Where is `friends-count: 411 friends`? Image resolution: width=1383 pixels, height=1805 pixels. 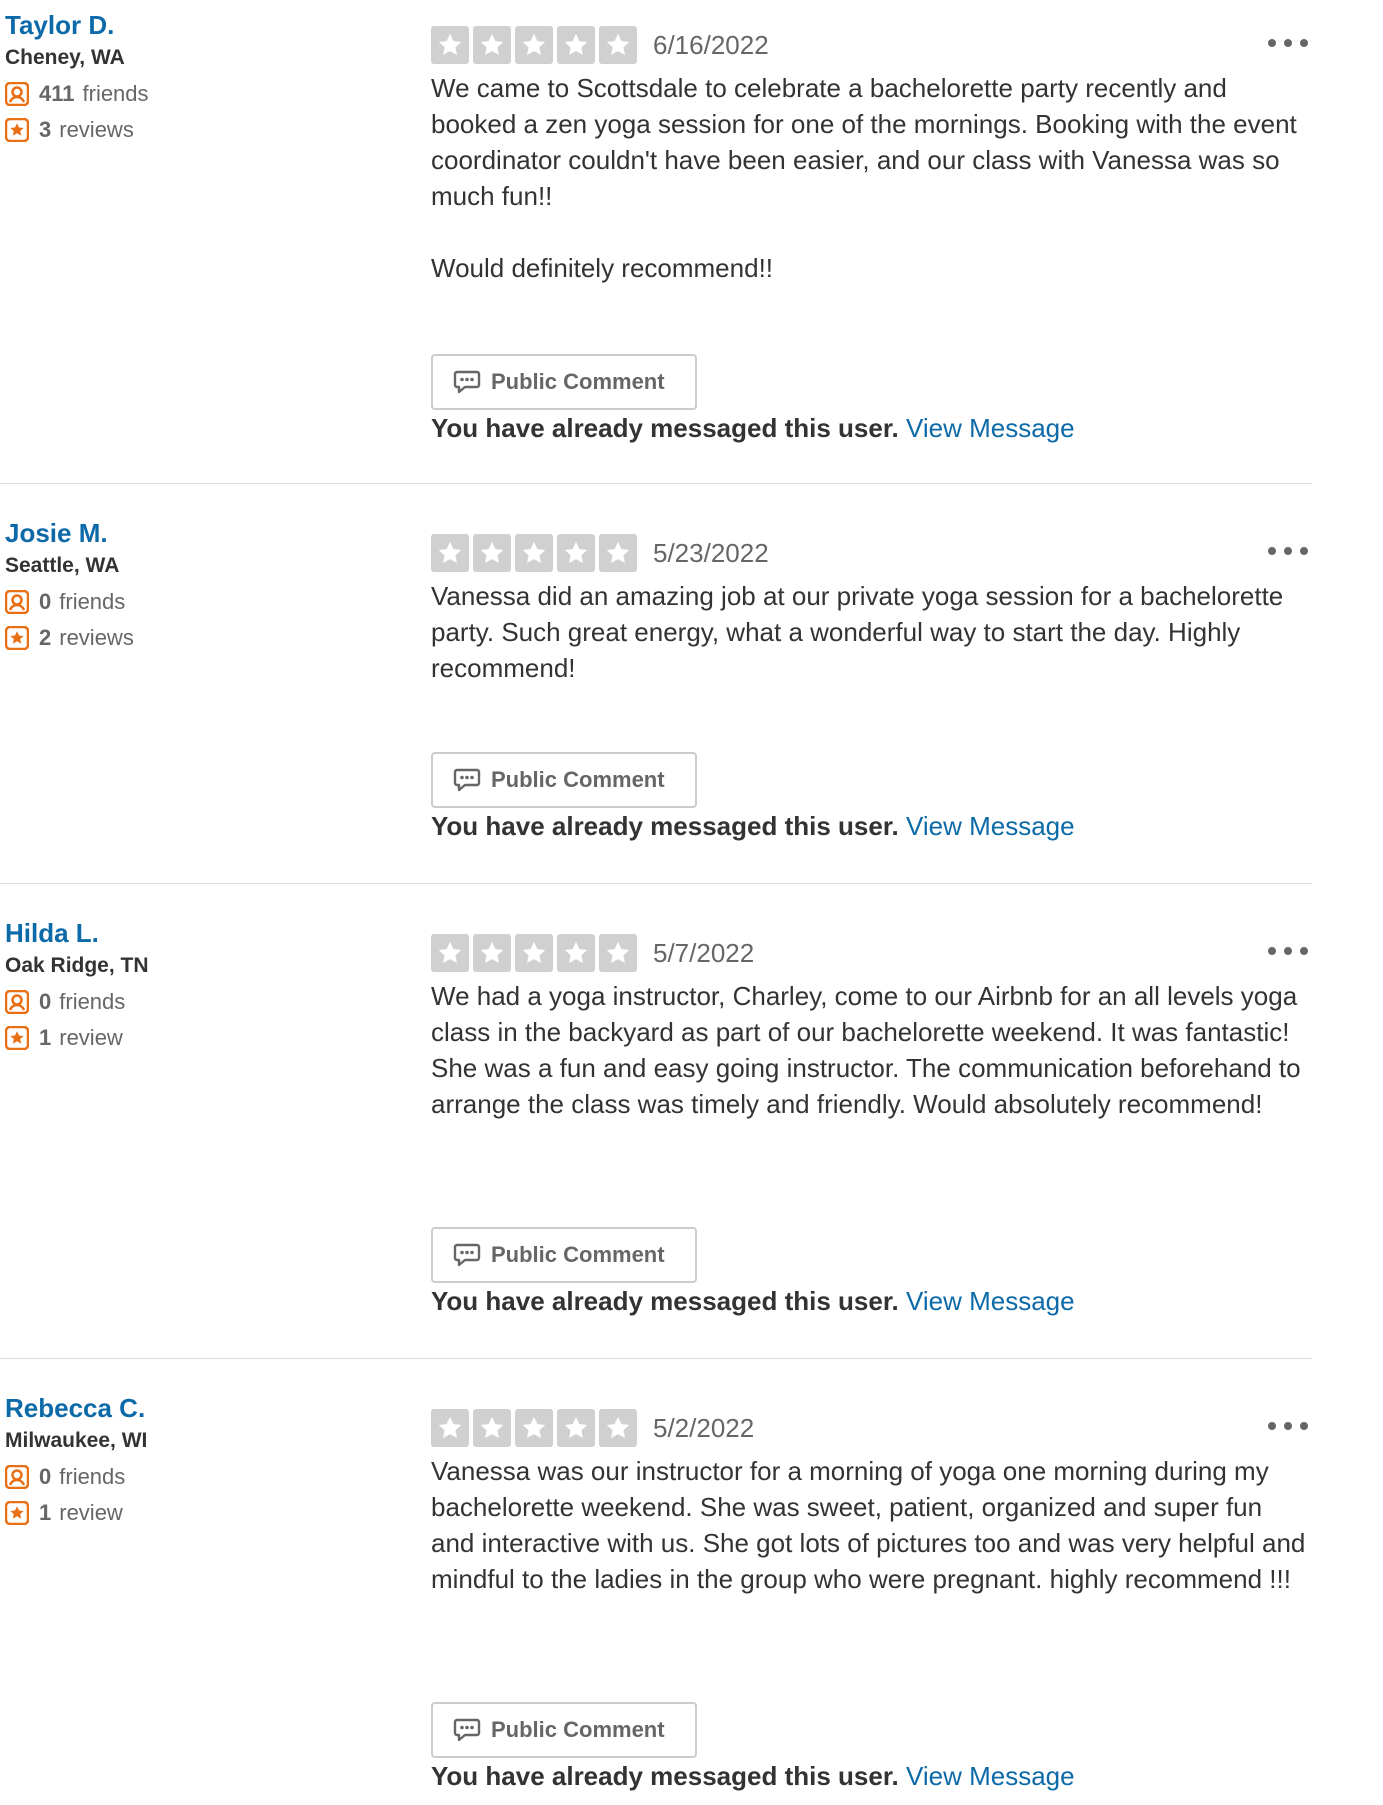 friends-count: 411 friends is located at coordinates (185, 94).